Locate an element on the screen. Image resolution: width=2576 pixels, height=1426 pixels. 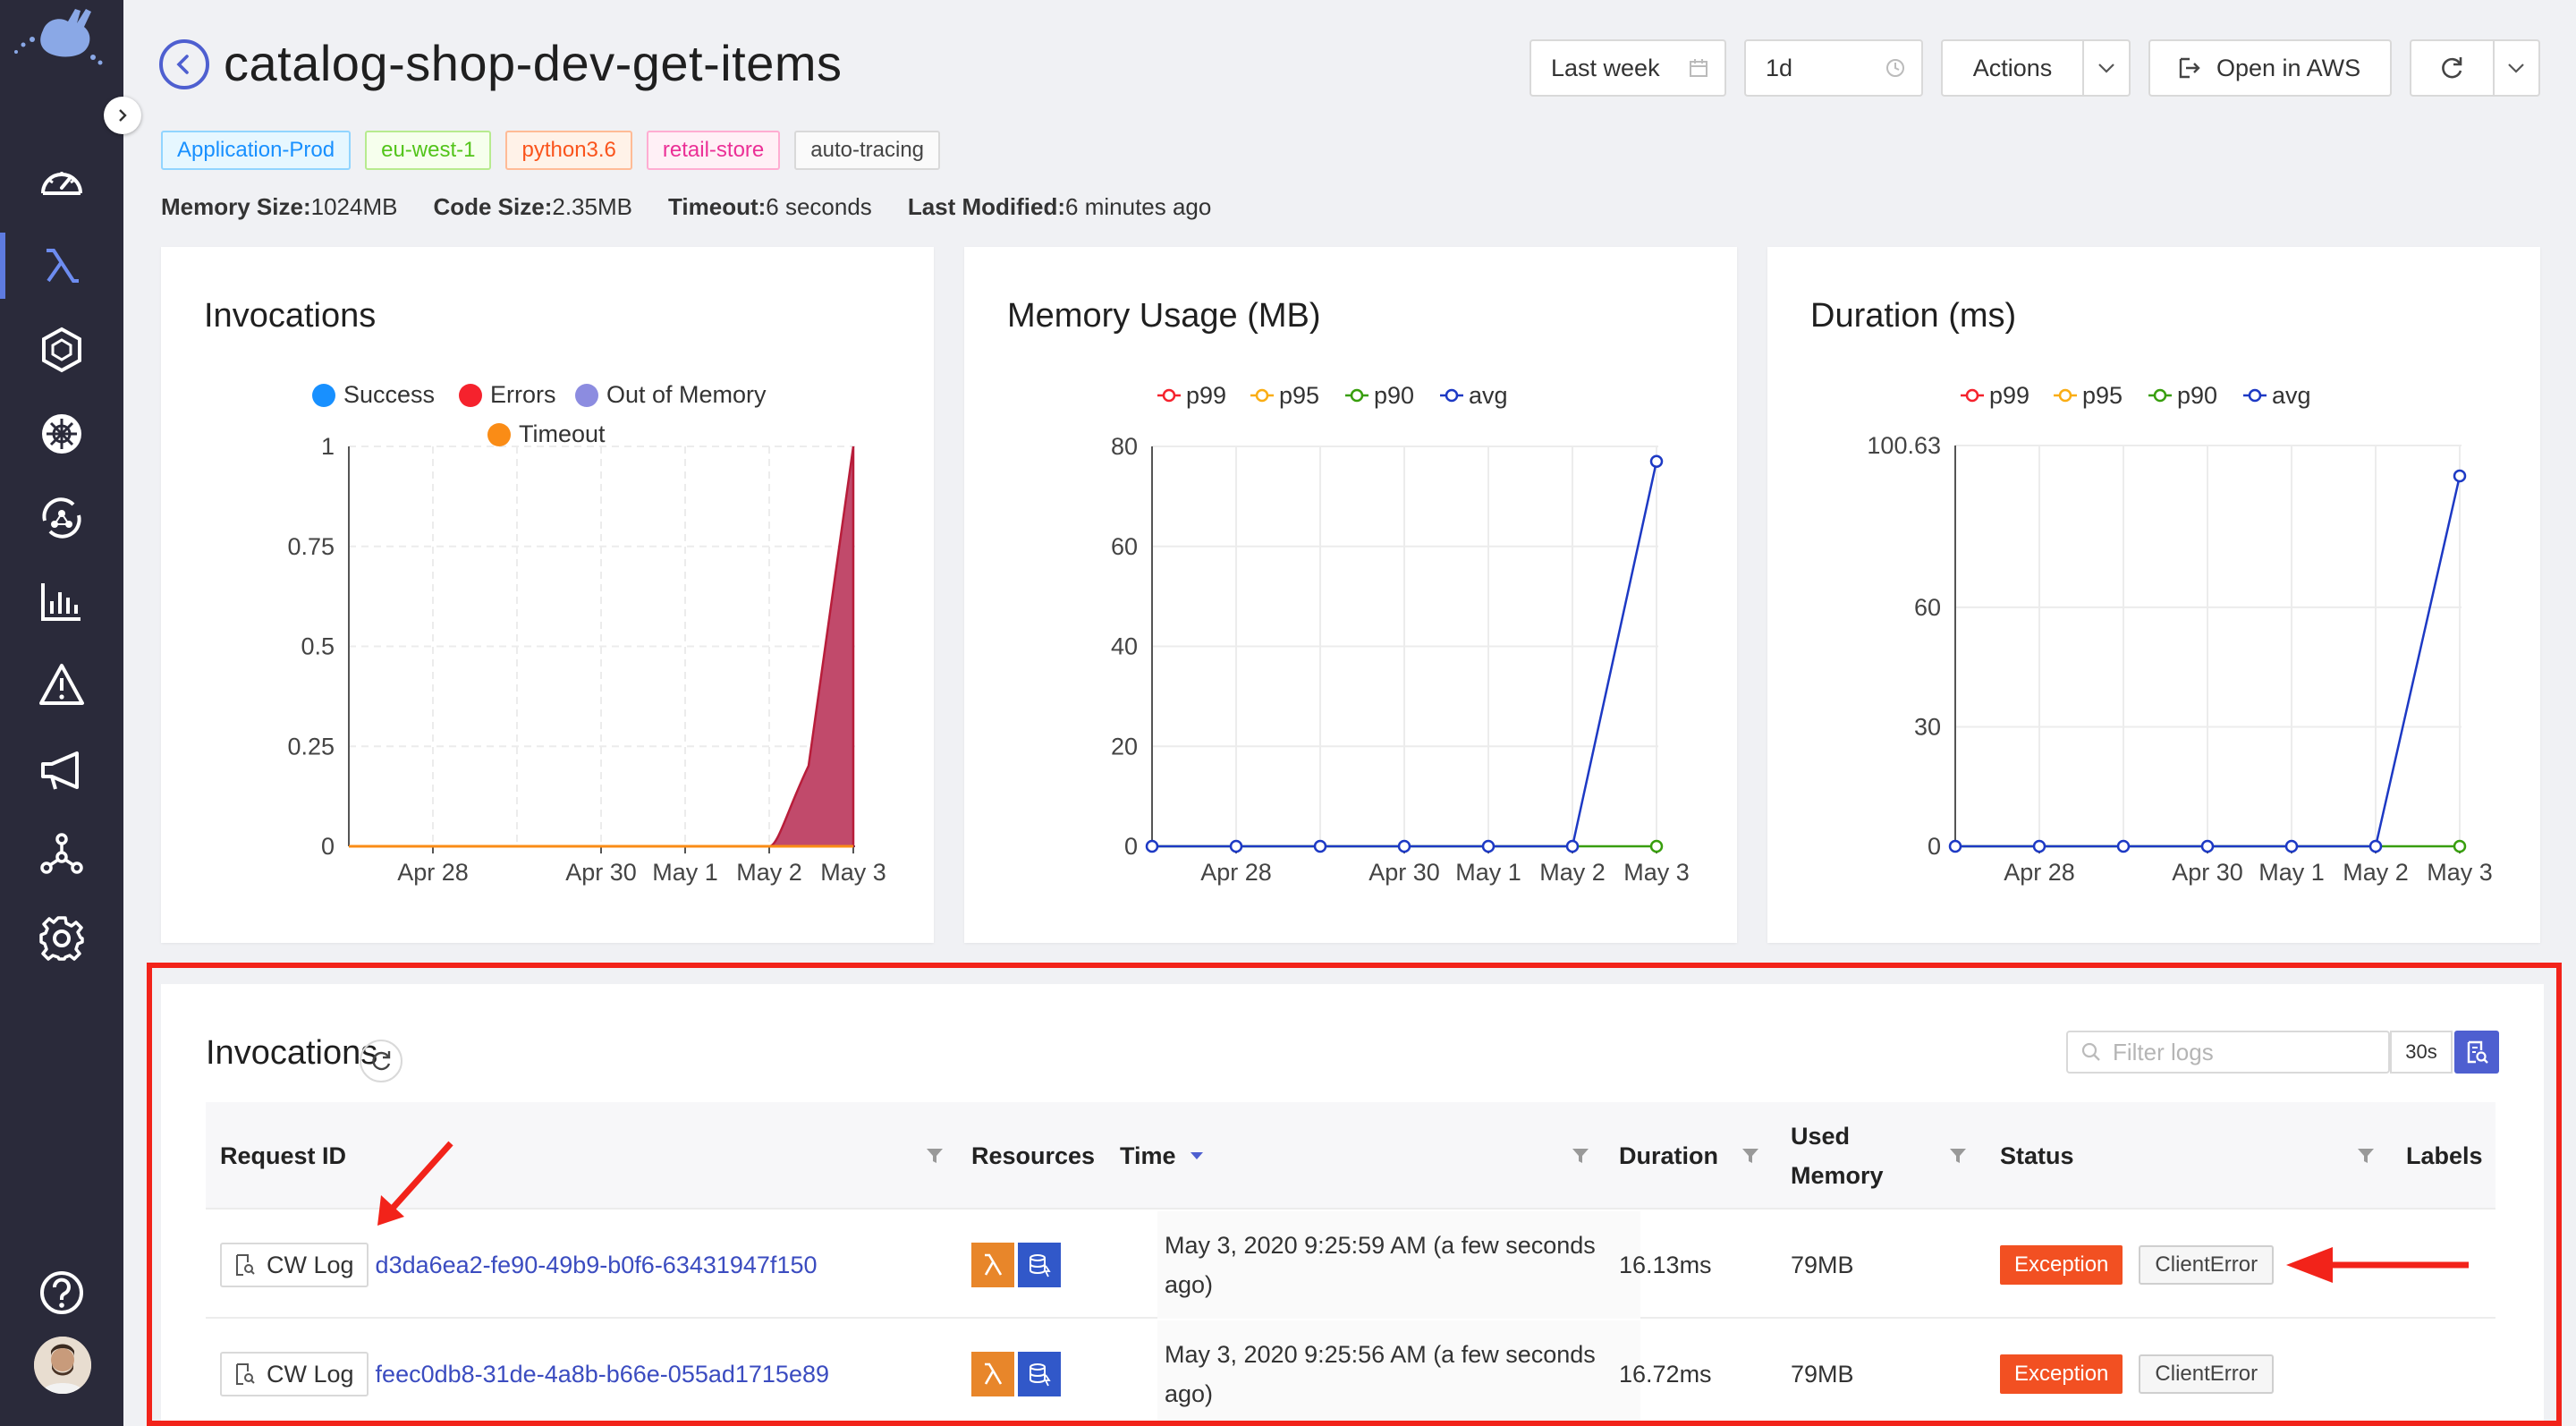
y-tick-label: 40 is located at coordinates (1124, 647).